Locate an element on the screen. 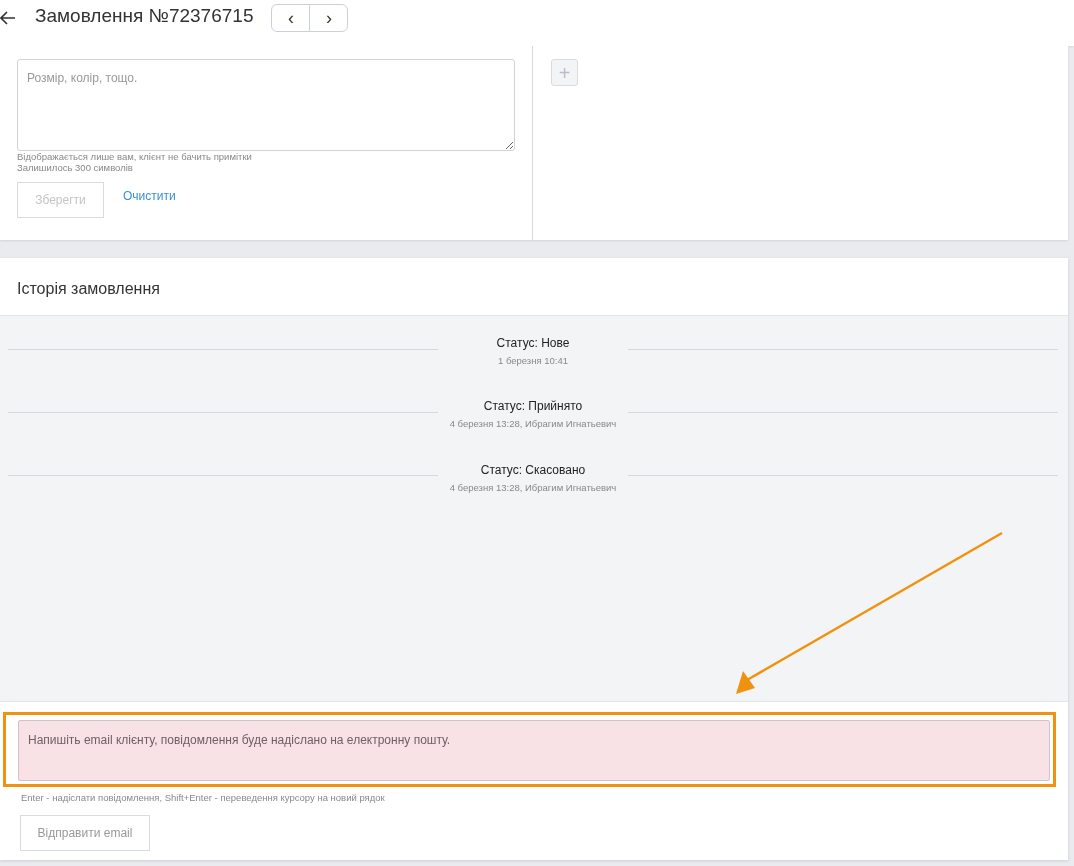 The image size is (1074, 866). status-label: Статус: Прийнято is located at coordinates (533, 407).